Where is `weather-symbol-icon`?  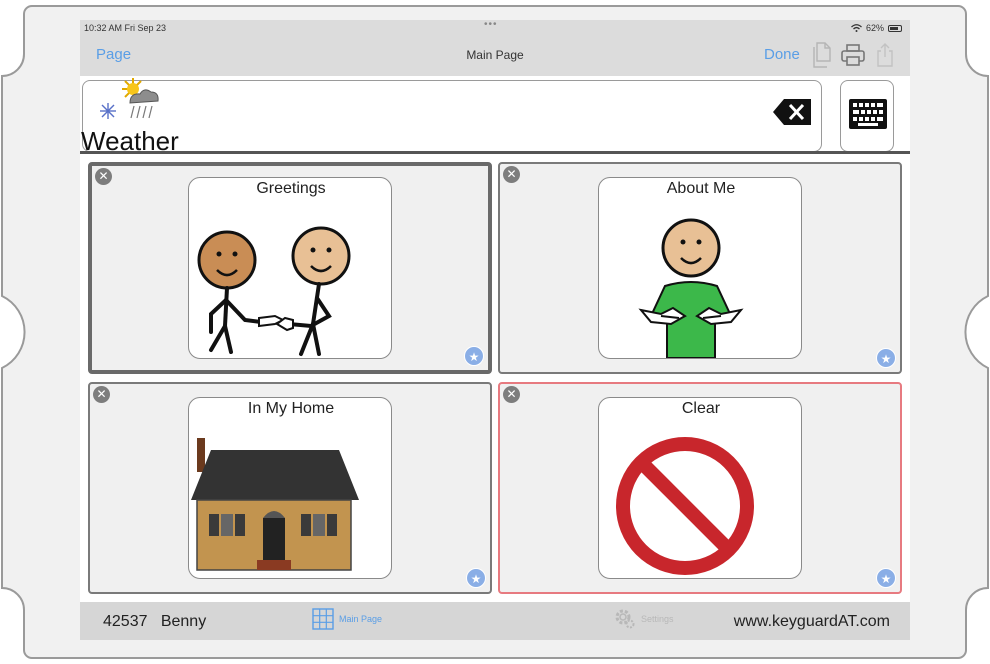 weather-symbol-icon is located at coordinates (129, 98).